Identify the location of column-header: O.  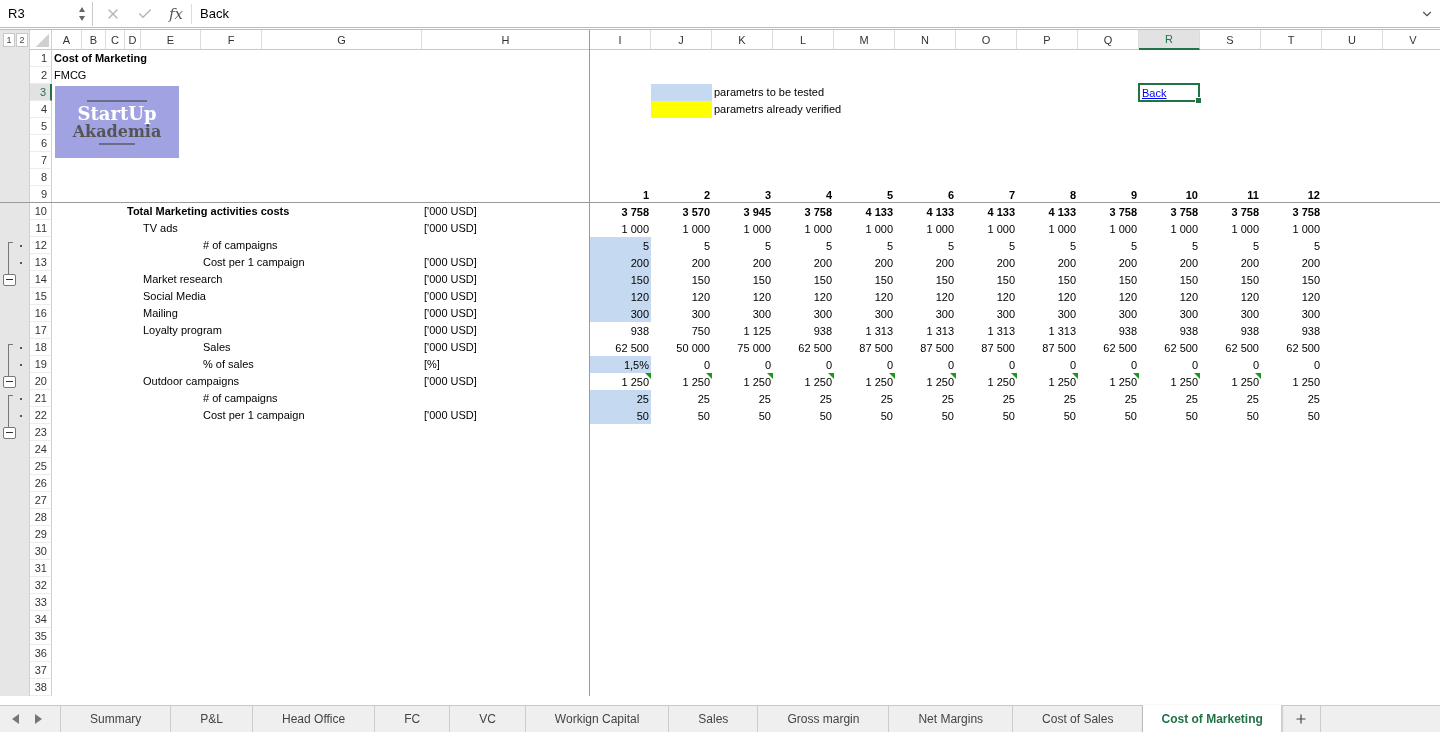
(986, 40).